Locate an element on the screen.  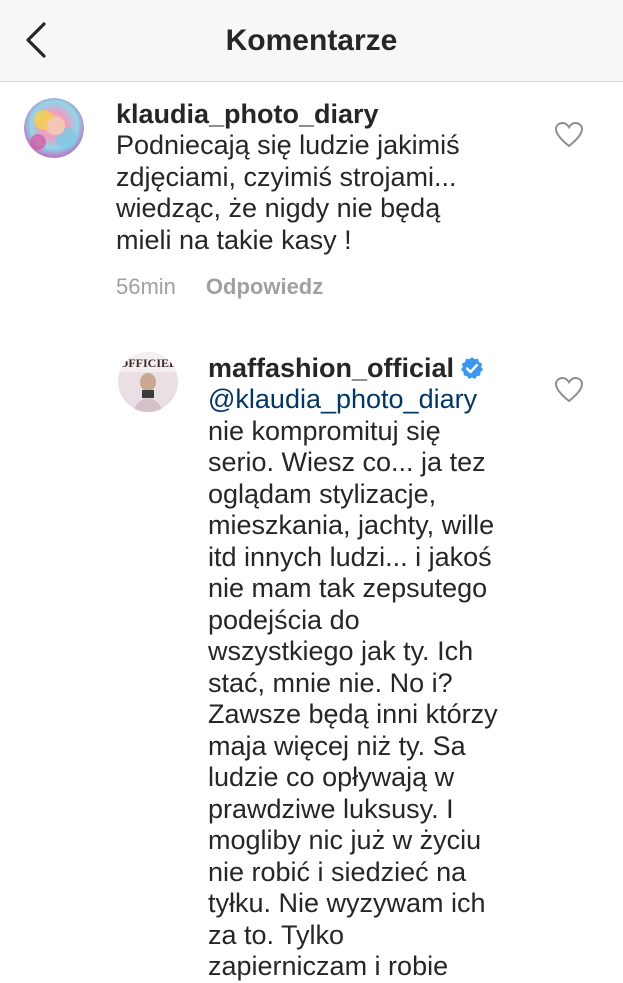
comment-line: wszystkiego jak ty. Ich is located at coordinates (341, 651).